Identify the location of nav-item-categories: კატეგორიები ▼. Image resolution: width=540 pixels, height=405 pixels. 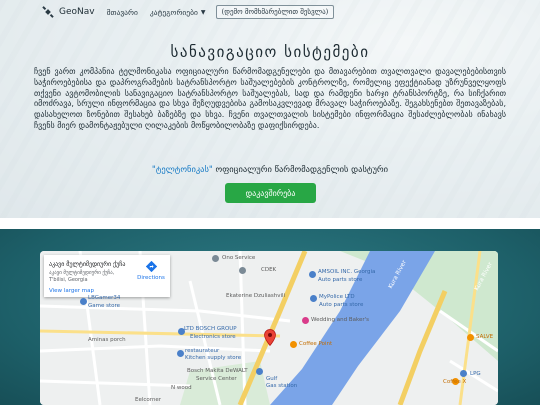
(178, 12).